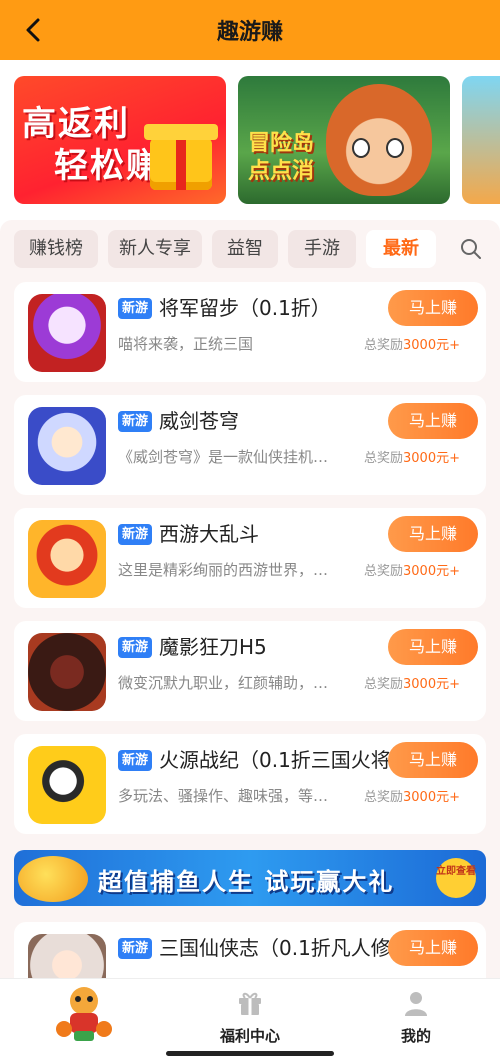 The width and height of the screenshot is (500, 1064). I want to click on tab-earnings-rank: 赚钱榜, so click(56, 249).